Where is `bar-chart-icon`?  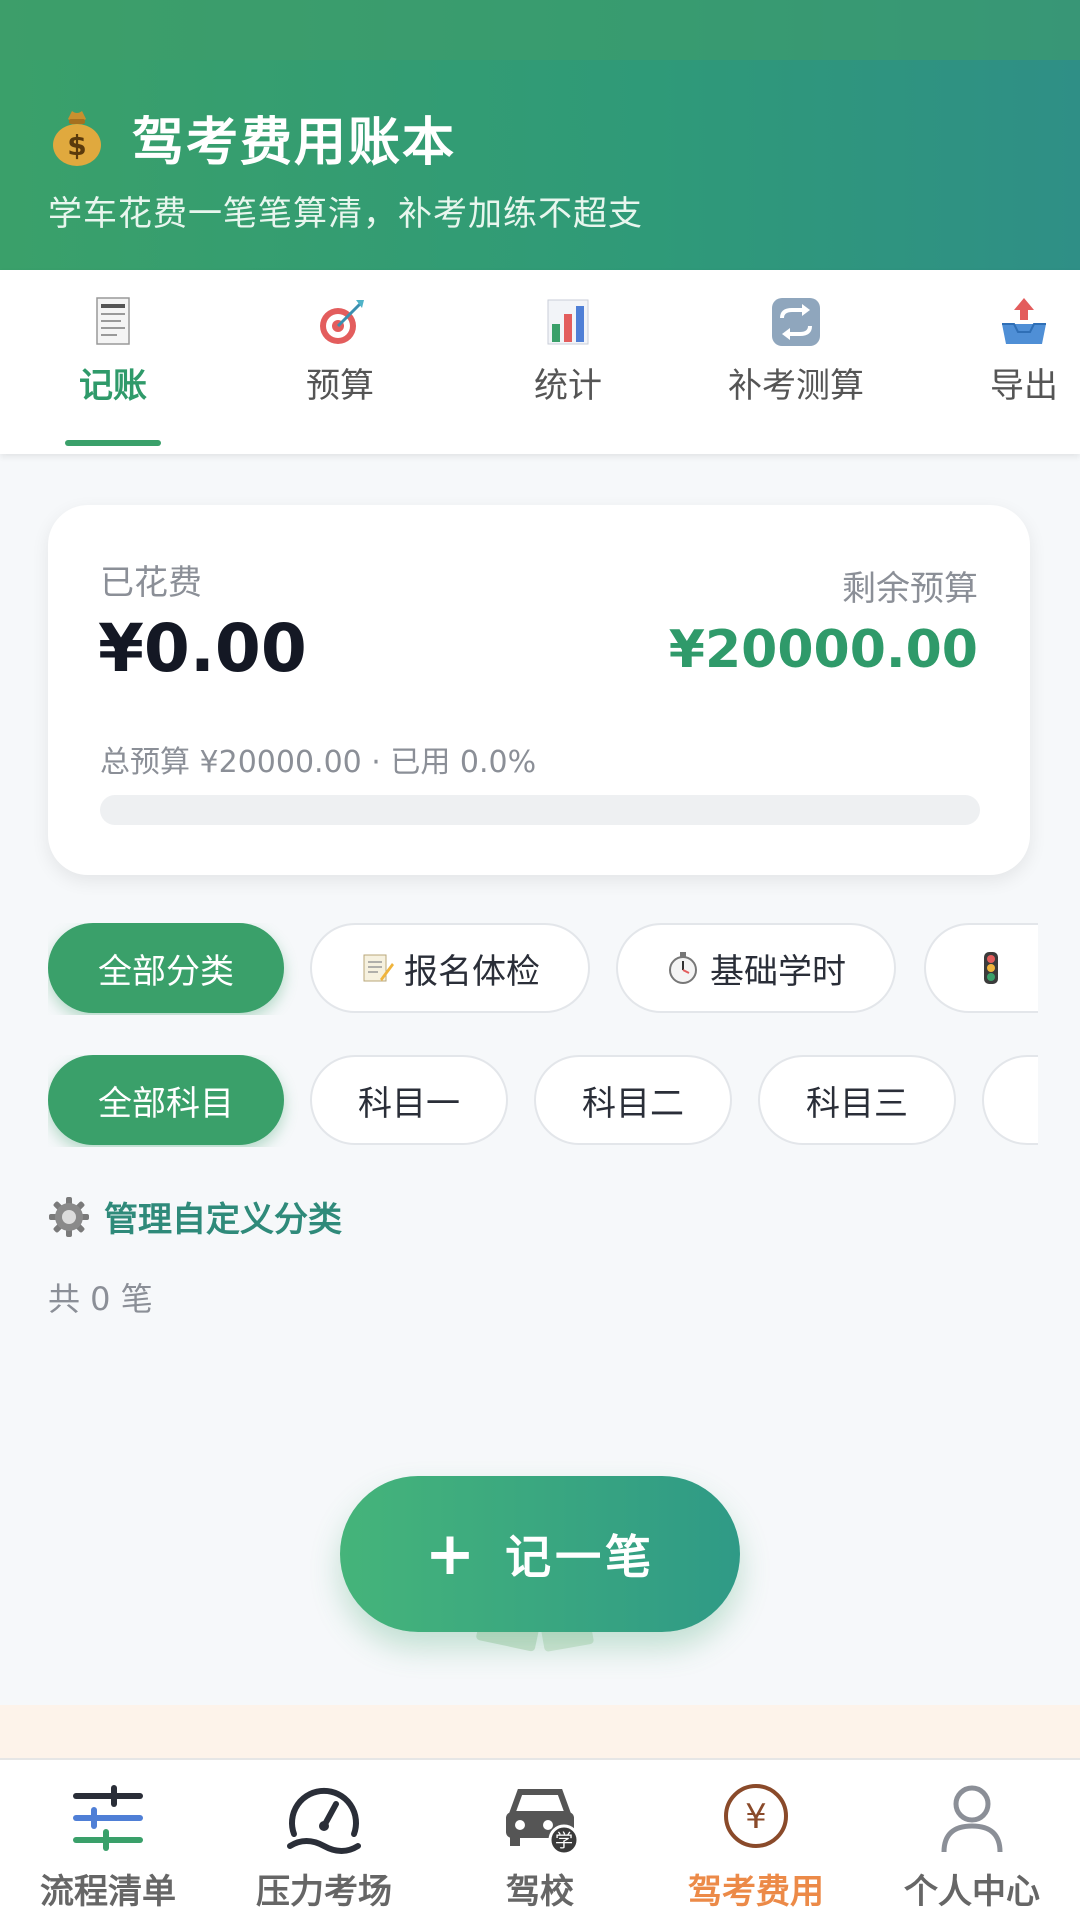 bar-chart-icon is located at coordinates (568, 322).